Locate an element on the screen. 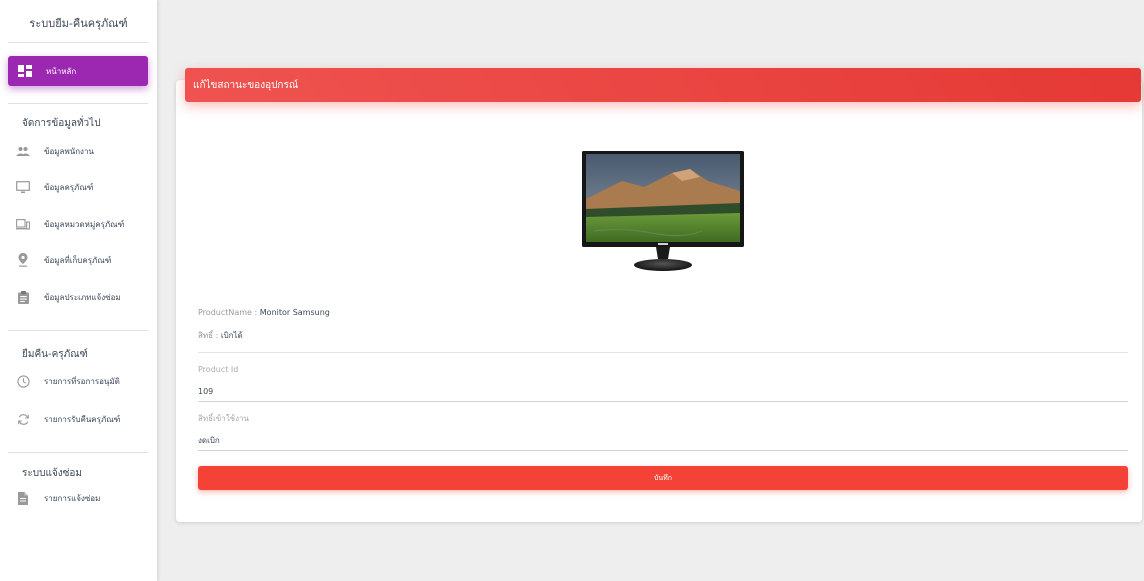  usage-right-label: สิทธิ์เข้าใช้งาน is located at coordinates (223, 418).